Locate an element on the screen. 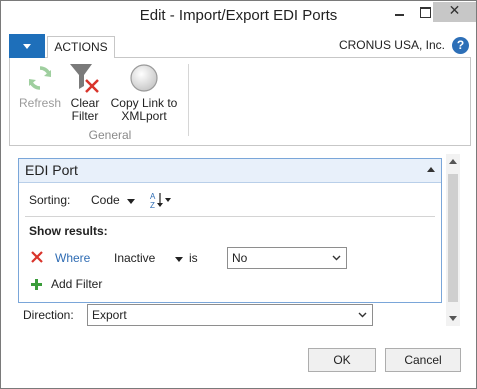 The height and width of the screenshot is (389, 477). copy-link-button: Copy Link to XMLport is located at coordinates (144, 92).